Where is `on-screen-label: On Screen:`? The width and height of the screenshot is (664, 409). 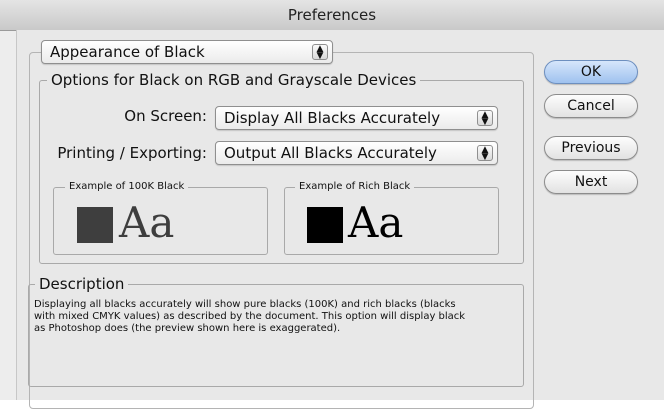
on-screen-label: On Screen: is located at coordinates (165, 116).